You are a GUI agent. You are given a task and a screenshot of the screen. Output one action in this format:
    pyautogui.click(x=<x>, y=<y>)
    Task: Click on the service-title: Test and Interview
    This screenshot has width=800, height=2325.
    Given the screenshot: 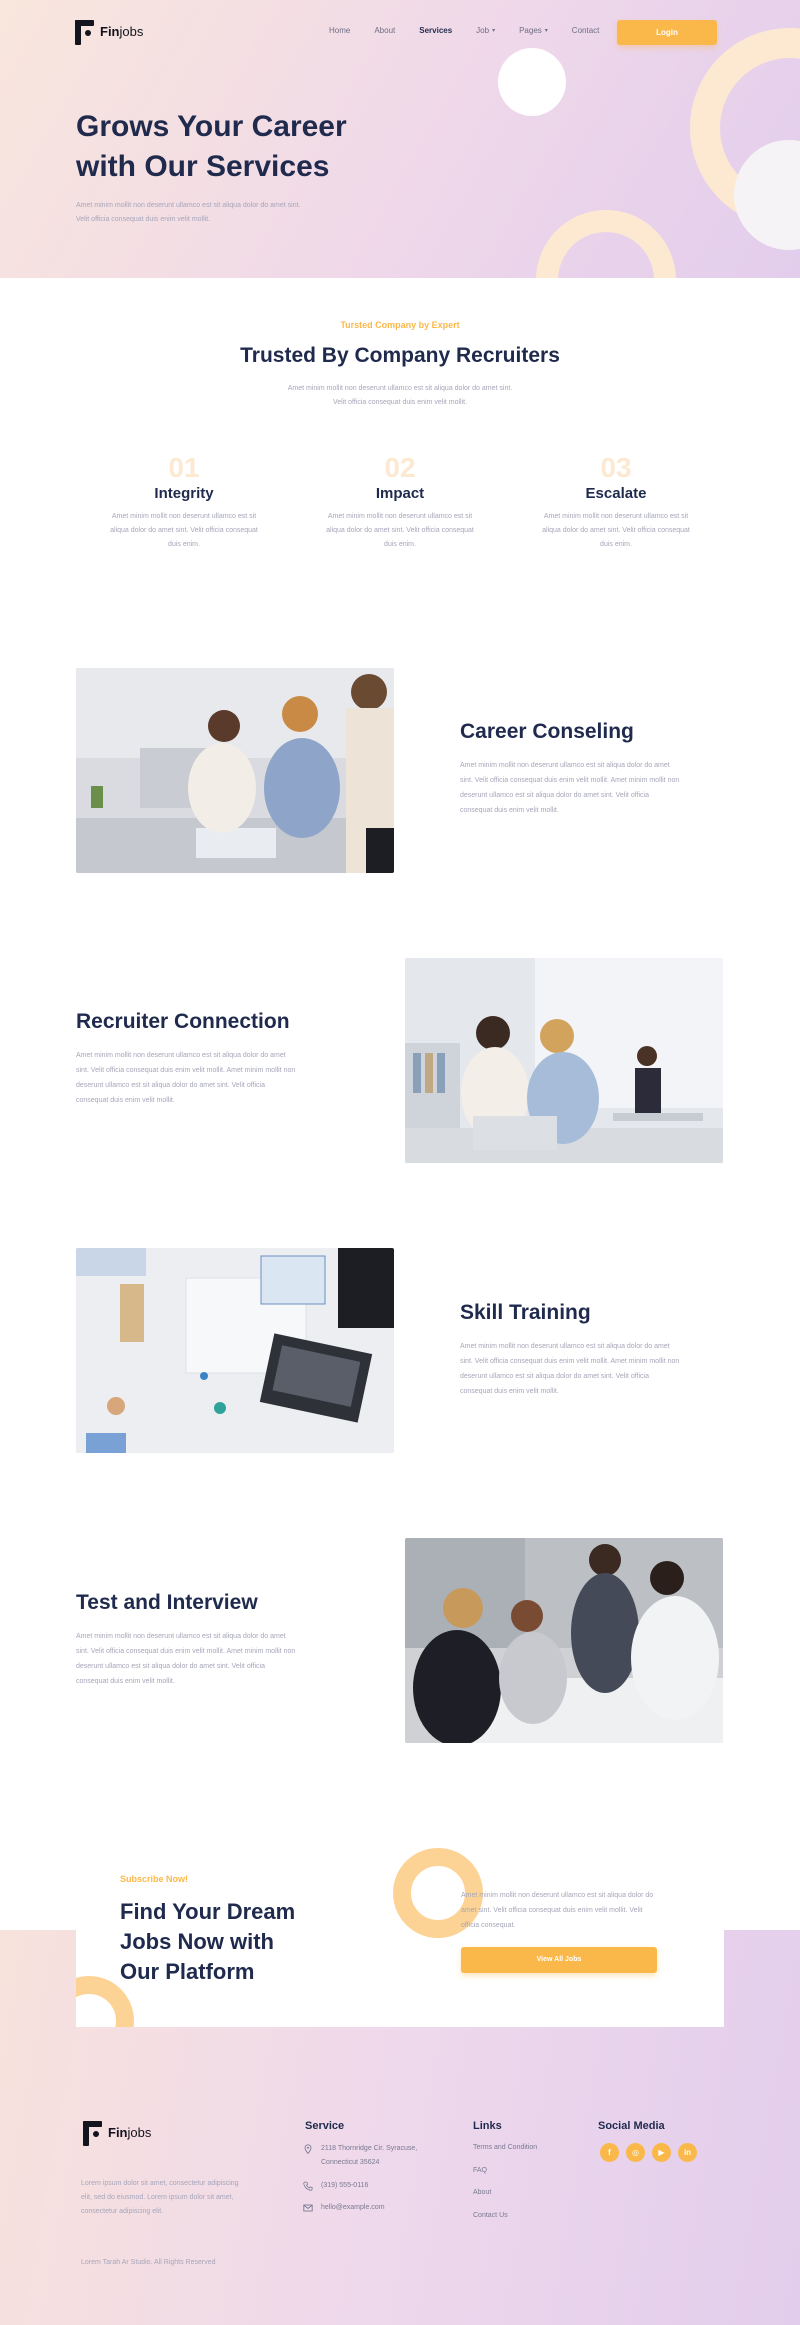 What is the action you would take?
    pyautogui.click(x=167, y=1602)
    